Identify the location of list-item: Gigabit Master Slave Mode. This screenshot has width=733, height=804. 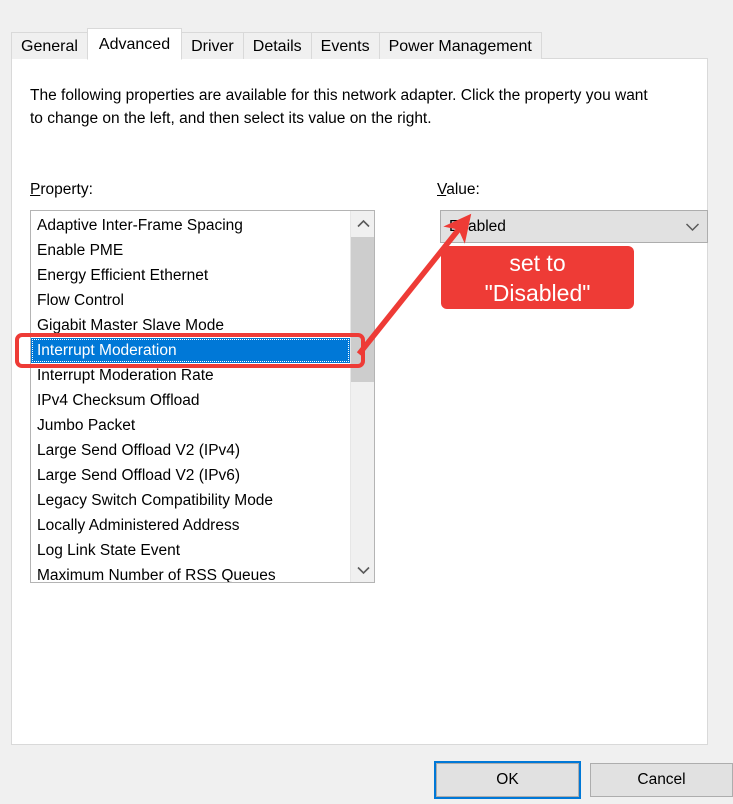
(190, 325).